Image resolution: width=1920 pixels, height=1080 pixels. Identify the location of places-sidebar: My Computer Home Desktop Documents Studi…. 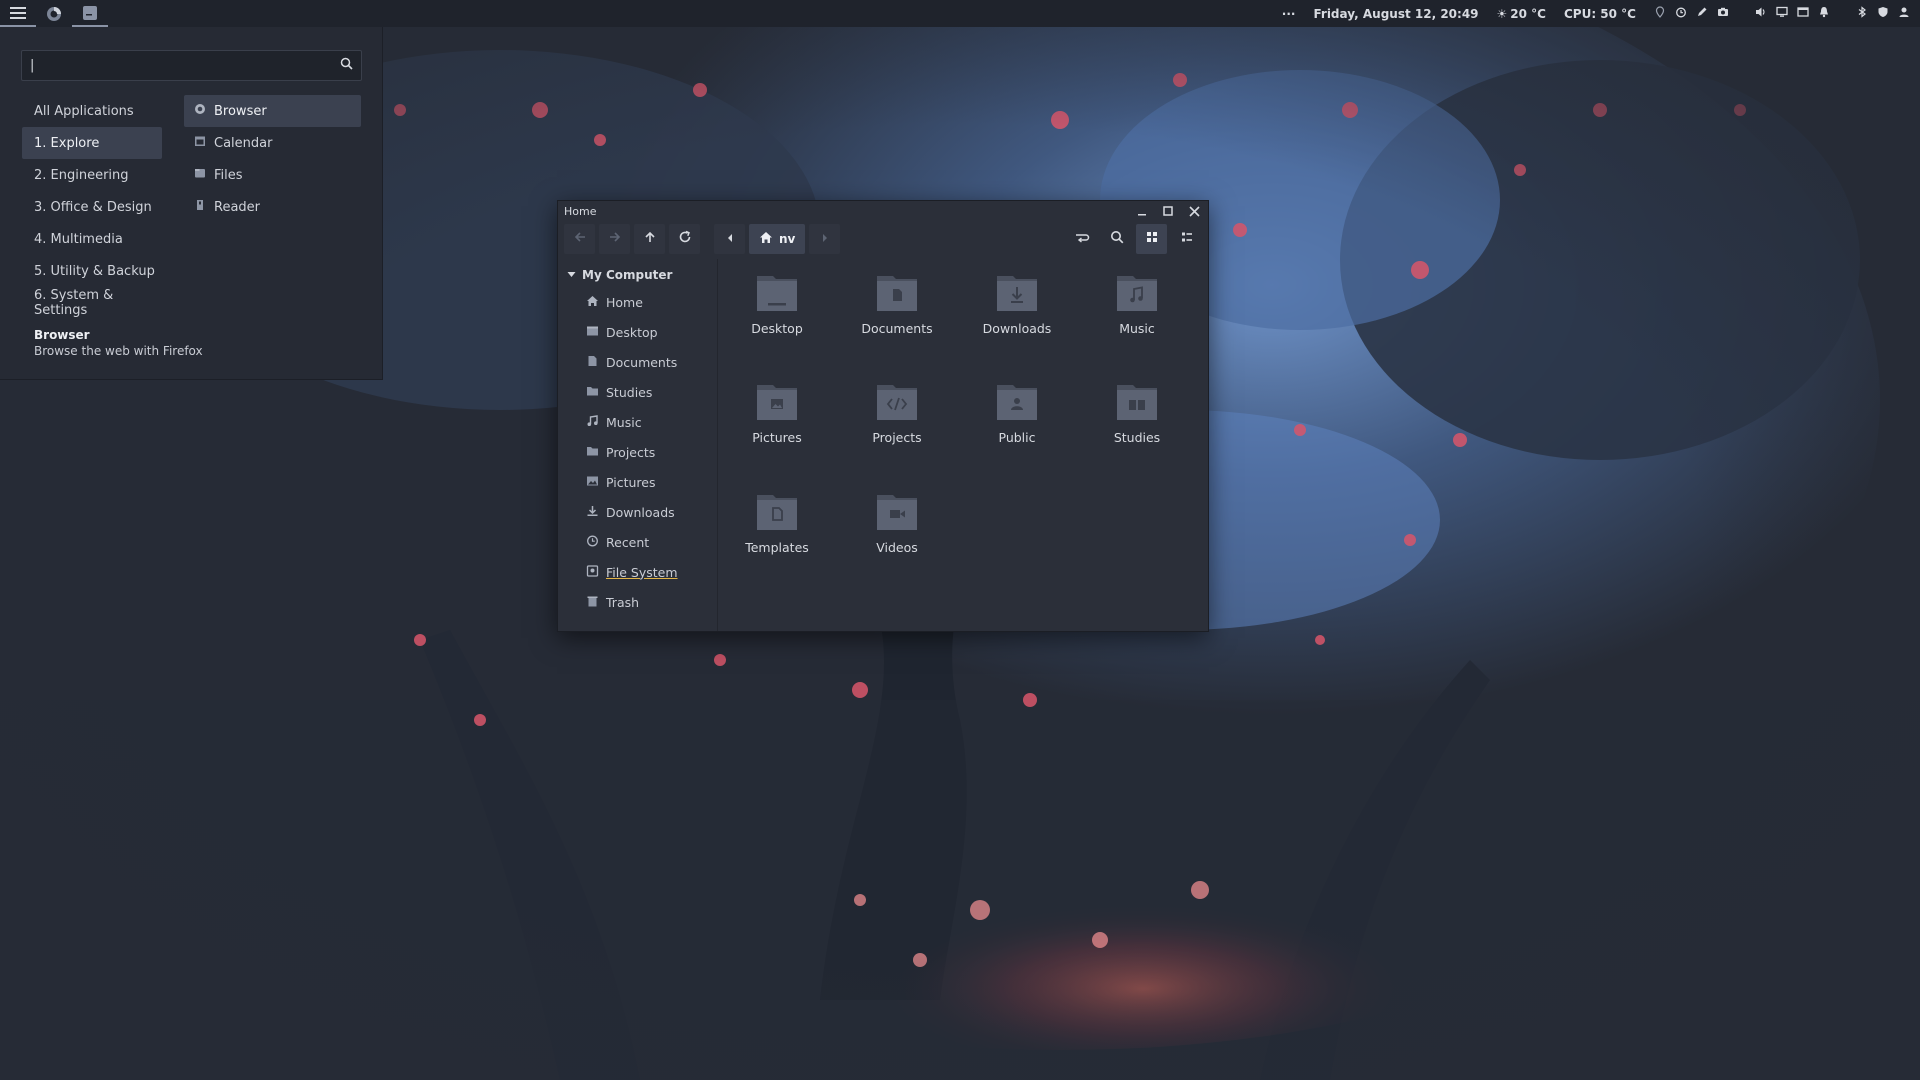
(638, 445).